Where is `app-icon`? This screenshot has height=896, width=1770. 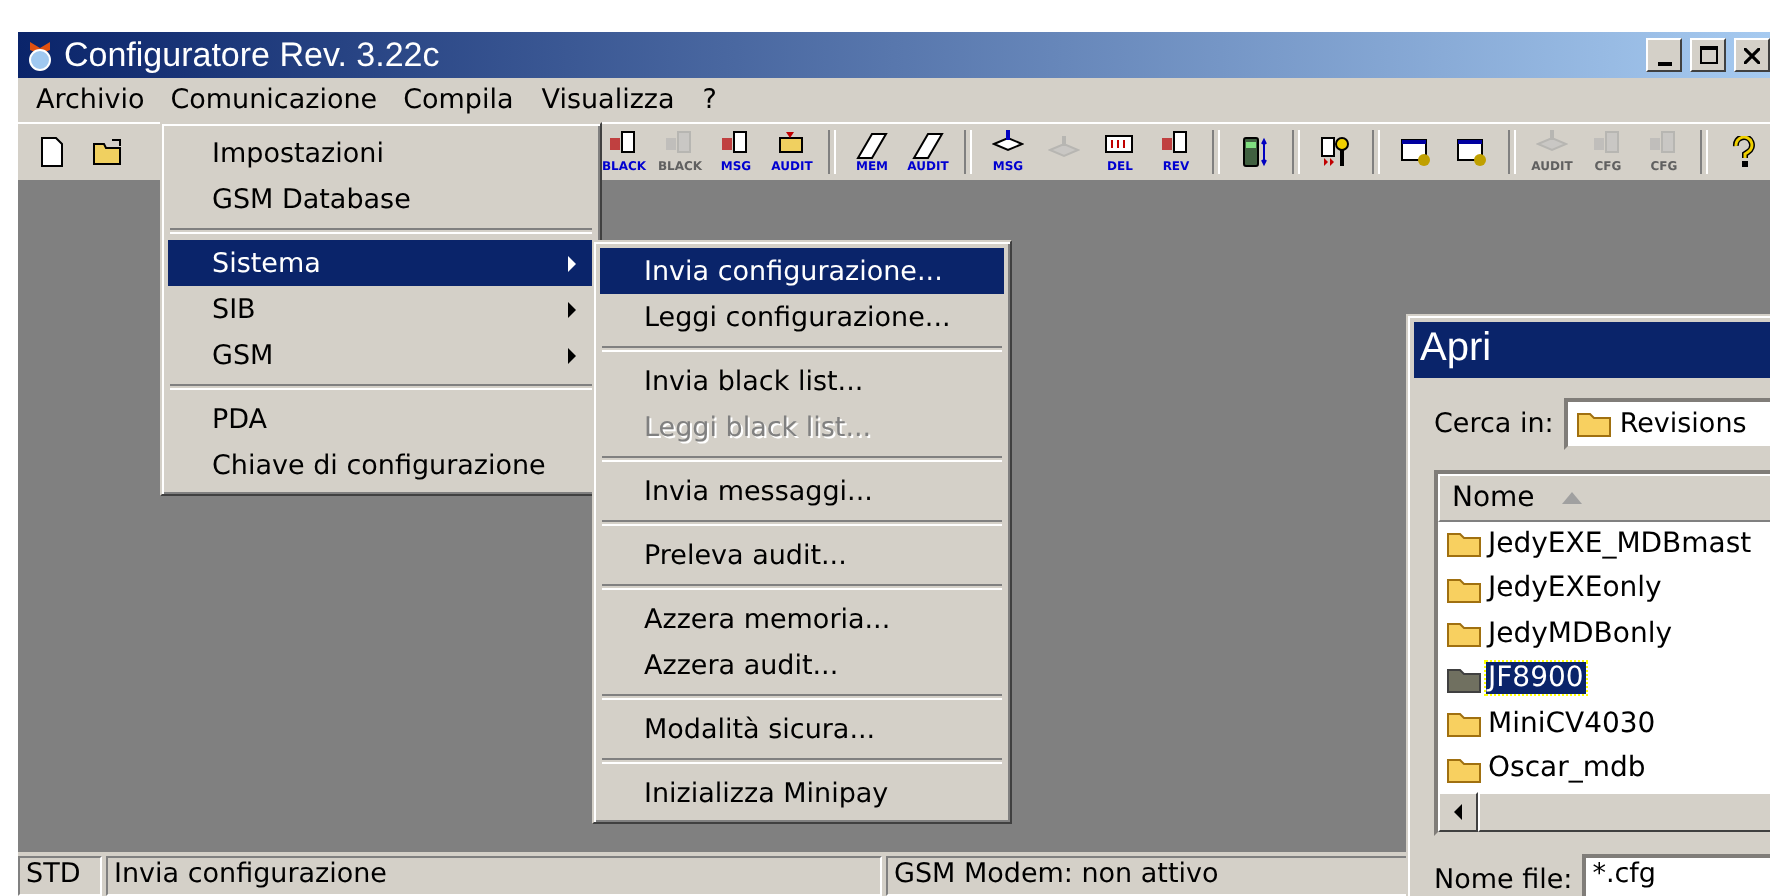
app-icon is located at coordinates (40, 55).